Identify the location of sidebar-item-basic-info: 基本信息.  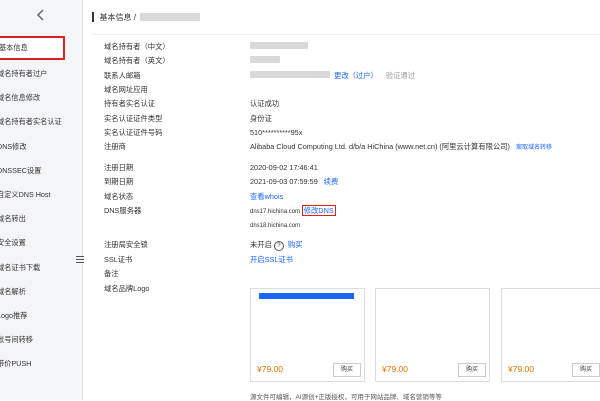
(32, 48).